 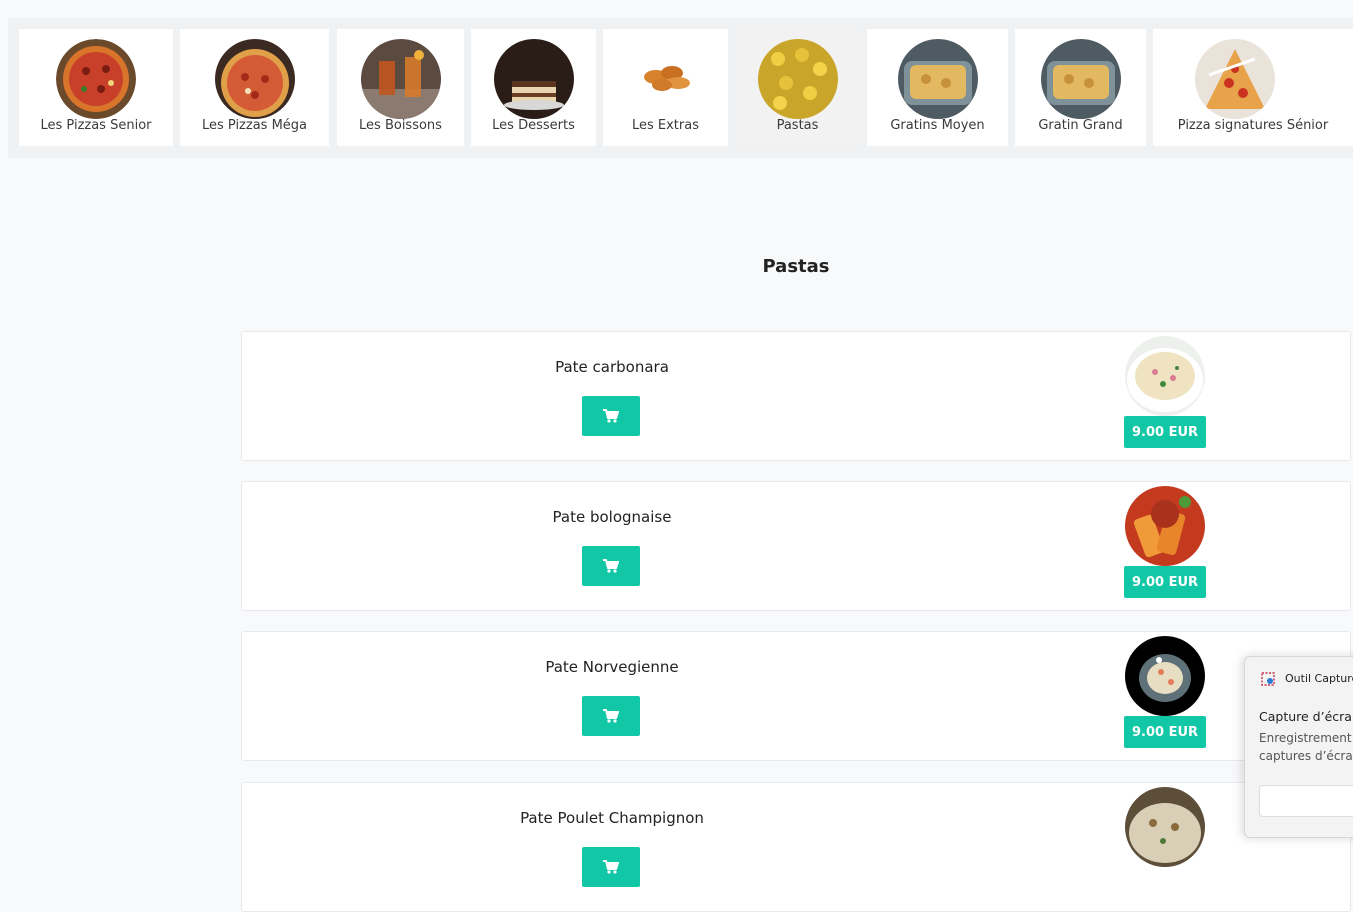 What do you see at coordinates (797, 125) in the screenshot?
I see `category-label: Pastas` at bounding box center [797, 125].